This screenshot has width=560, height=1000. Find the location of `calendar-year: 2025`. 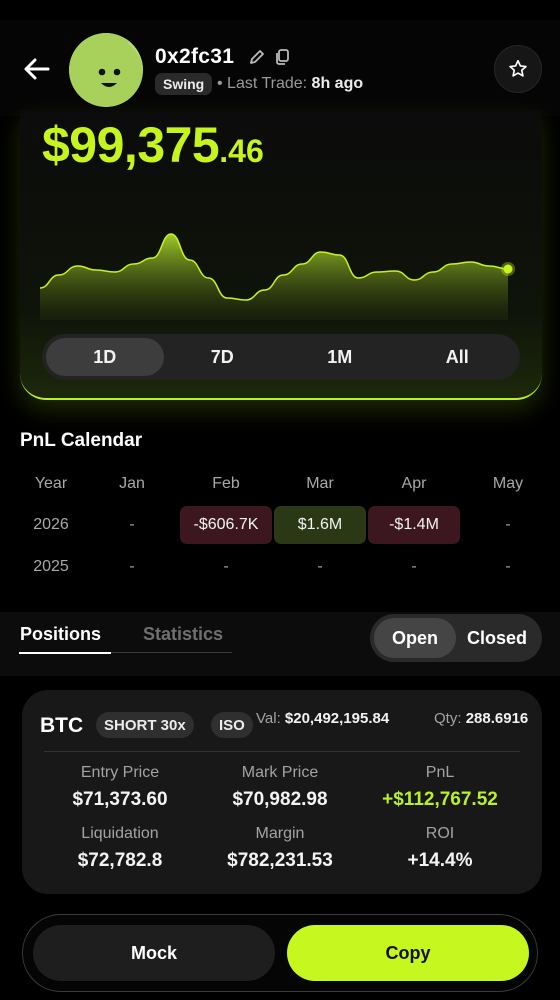

calendar-year: 2025 is located at coordinates (51, 566).